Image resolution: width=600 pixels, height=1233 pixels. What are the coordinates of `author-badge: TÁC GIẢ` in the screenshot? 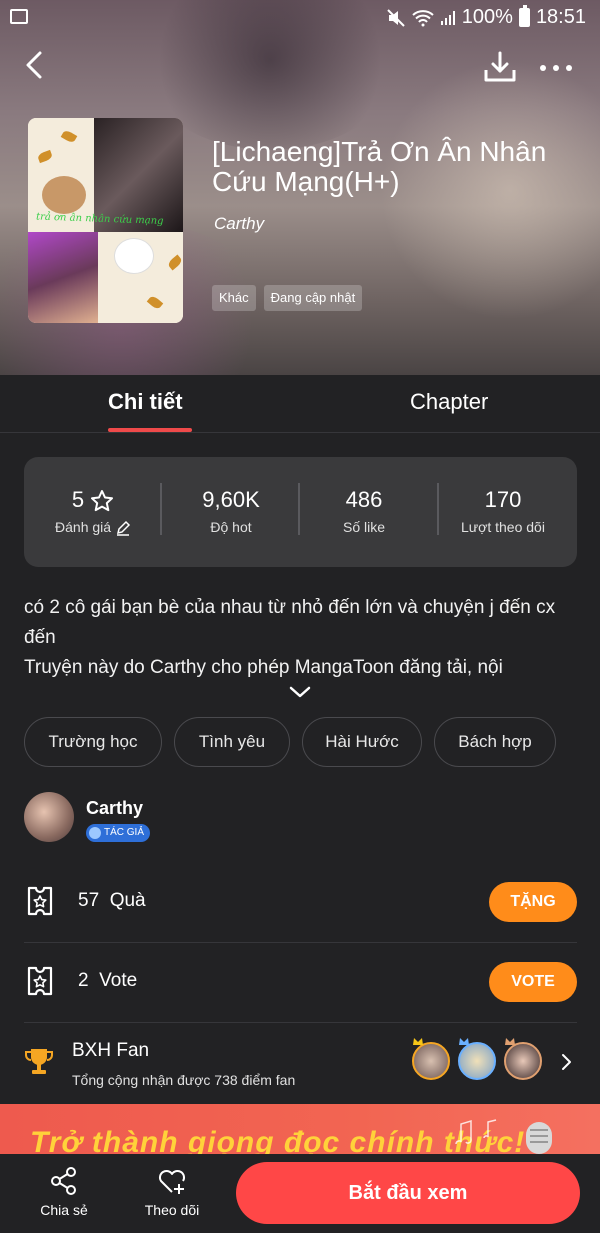 It's located at (118, 833).